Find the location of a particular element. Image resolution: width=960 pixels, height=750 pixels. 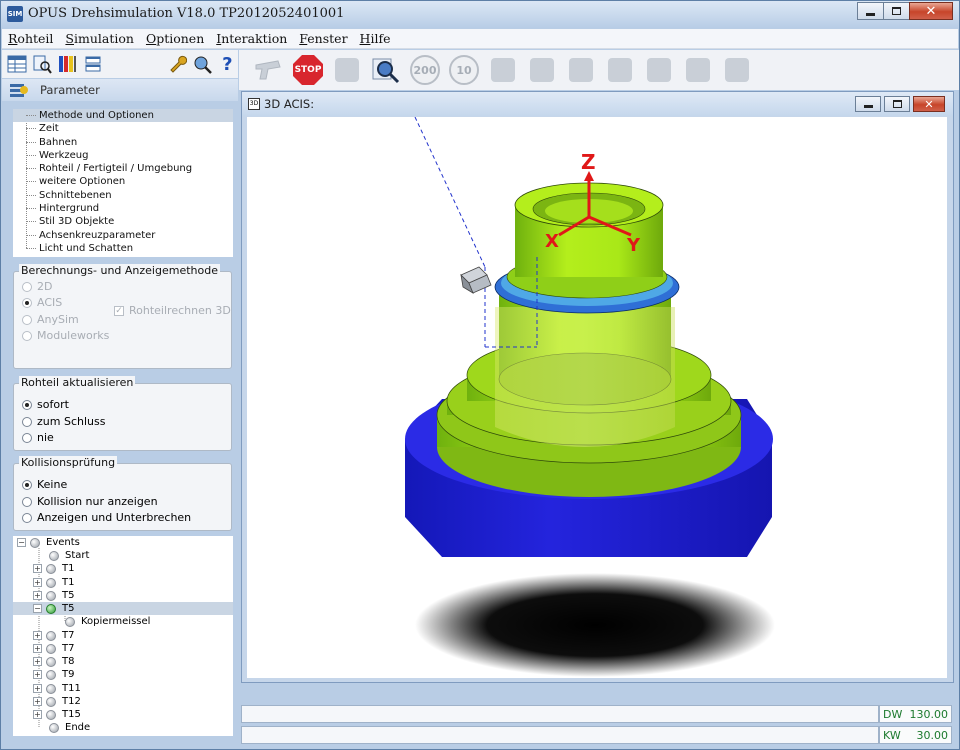

event-ende: Ende is located at coordinates (69, 727).